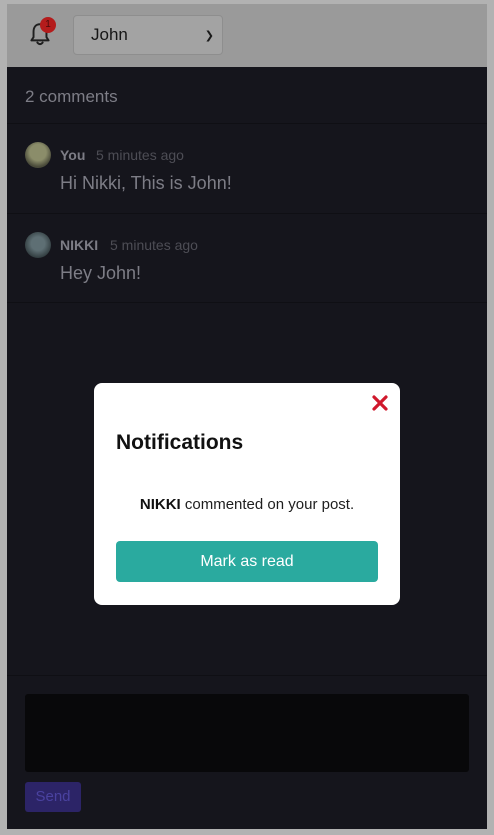 The width and height of the screenshot is (494, 835). I want to click on notification-message: NIKKI commented on your post., so click(247, 504).